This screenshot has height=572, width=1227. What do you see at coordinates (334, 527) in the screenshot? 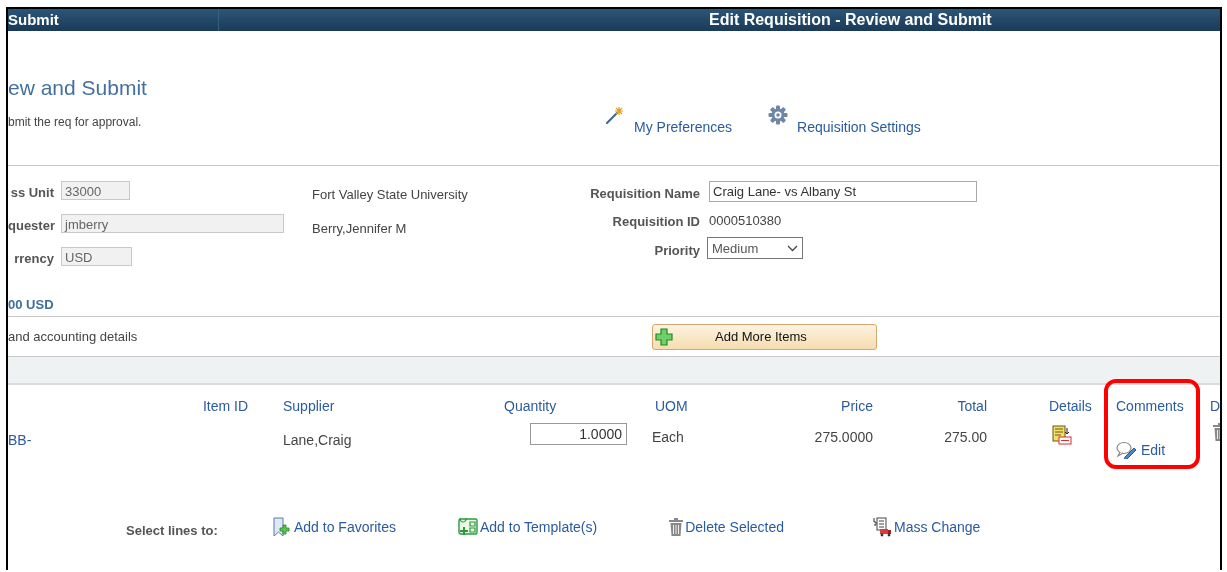
I see `line-action-link: Add to Favorites` at bounding box center [334, 527].